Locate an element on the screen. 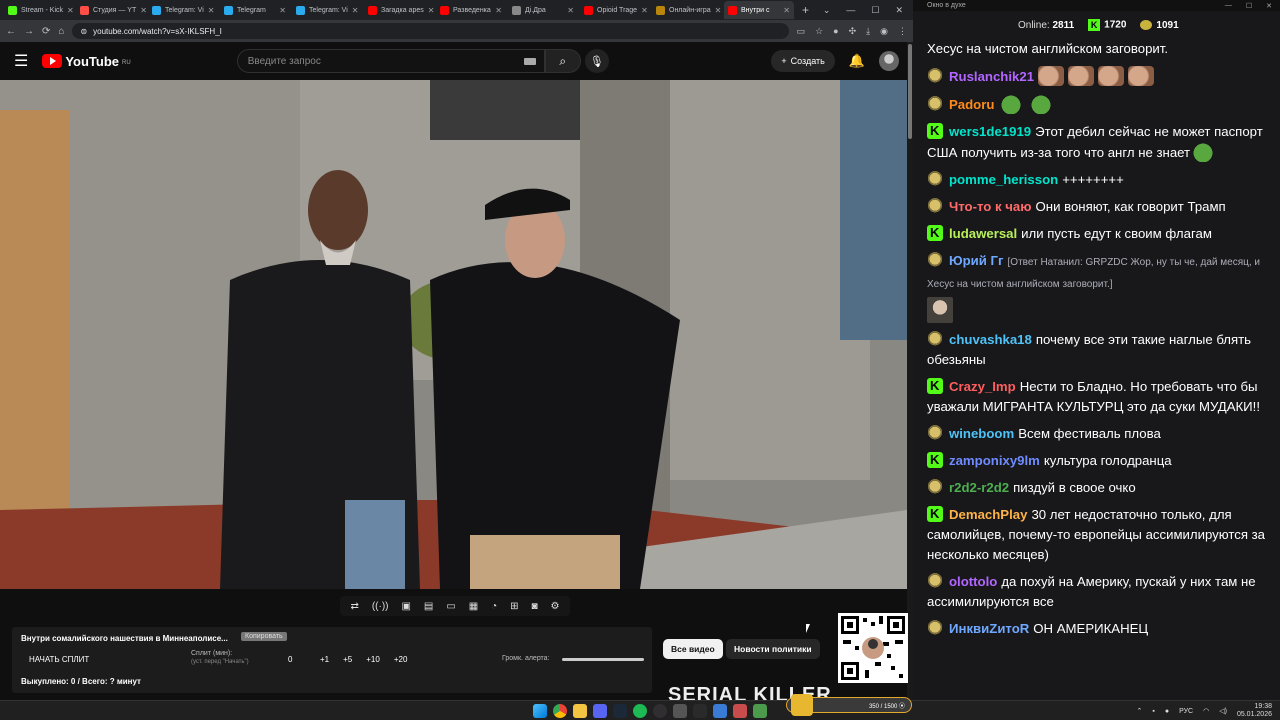 Image resolution: width=1280 pixels, height=720 pixels. chat-username: r2d2-r2d2 is located at coordinates (979, 487).